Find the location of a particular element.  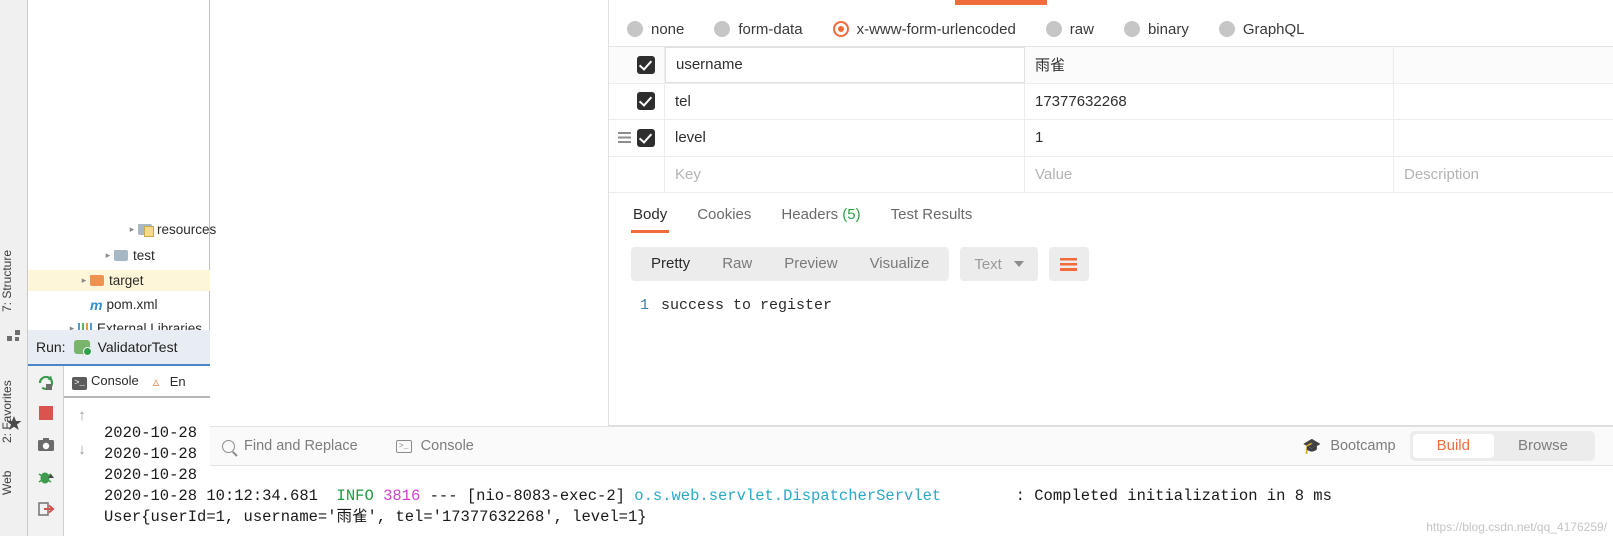

console-button: >_ Console is located at coordinates (434, 446).